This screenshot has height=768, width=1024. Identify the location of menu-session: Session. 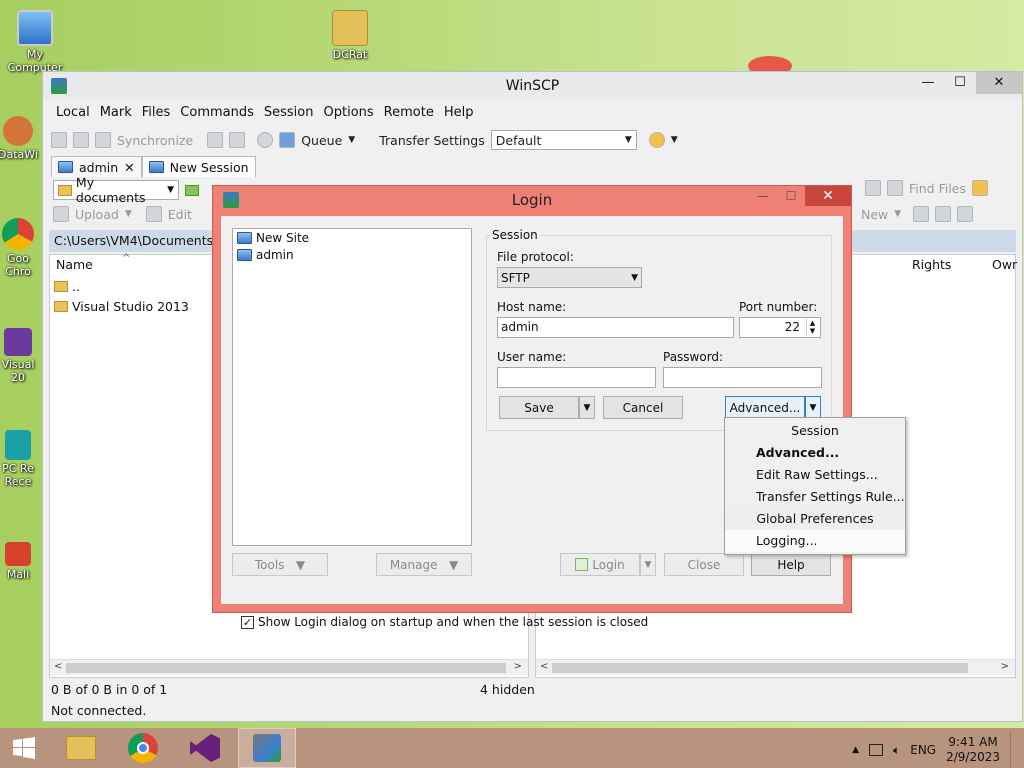
(289, 112).